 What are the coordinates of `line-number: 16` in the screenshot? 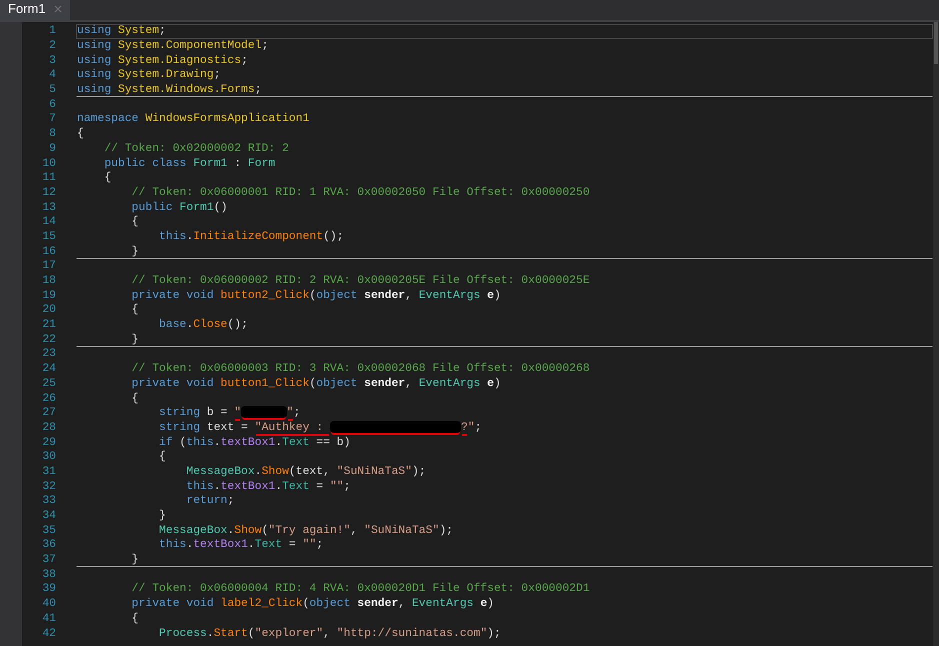 It's located at (48, 251).